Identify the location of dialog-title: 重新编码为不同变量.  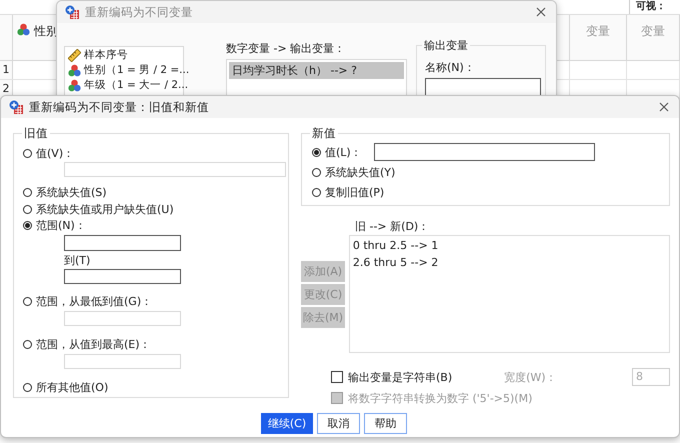
(139, 12).